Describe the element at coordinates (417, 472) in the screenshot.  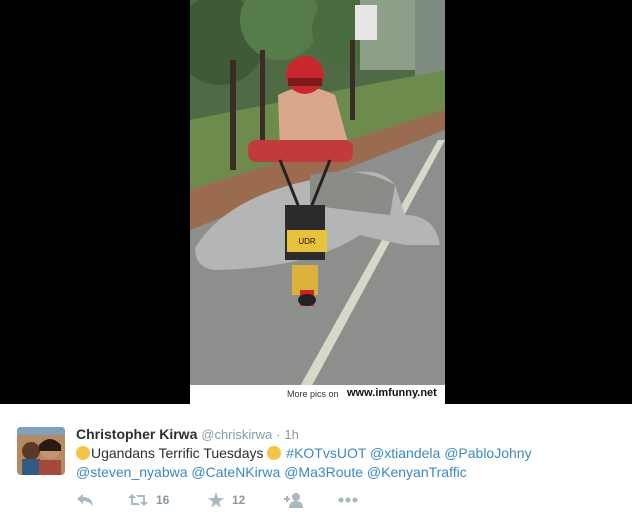
I see `mention-link: @KenyanTraffic` at that location.